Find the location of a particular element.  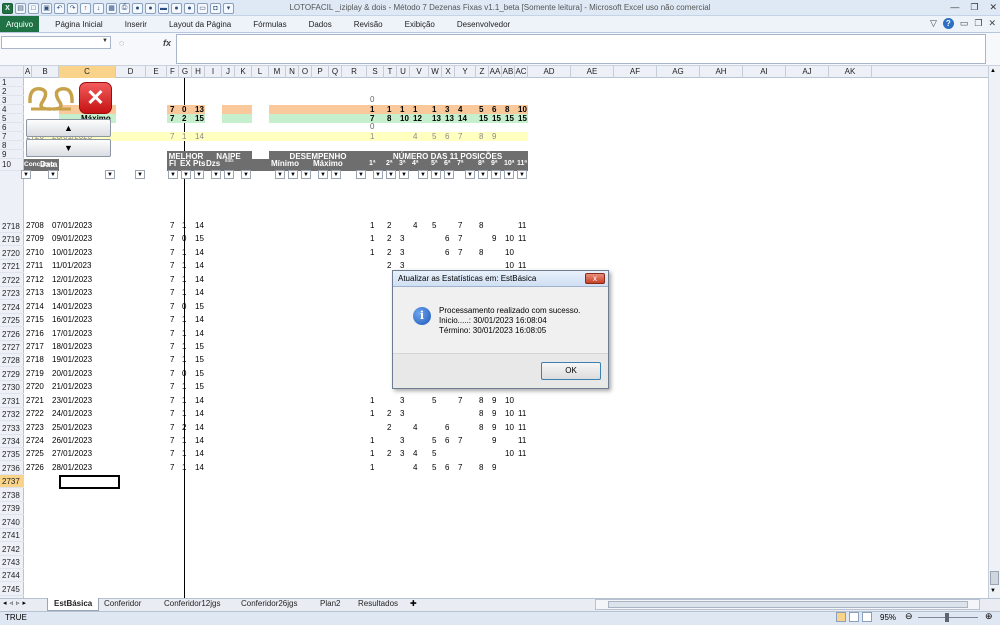

row-header: 2736 is located at coordinates (12, 468).